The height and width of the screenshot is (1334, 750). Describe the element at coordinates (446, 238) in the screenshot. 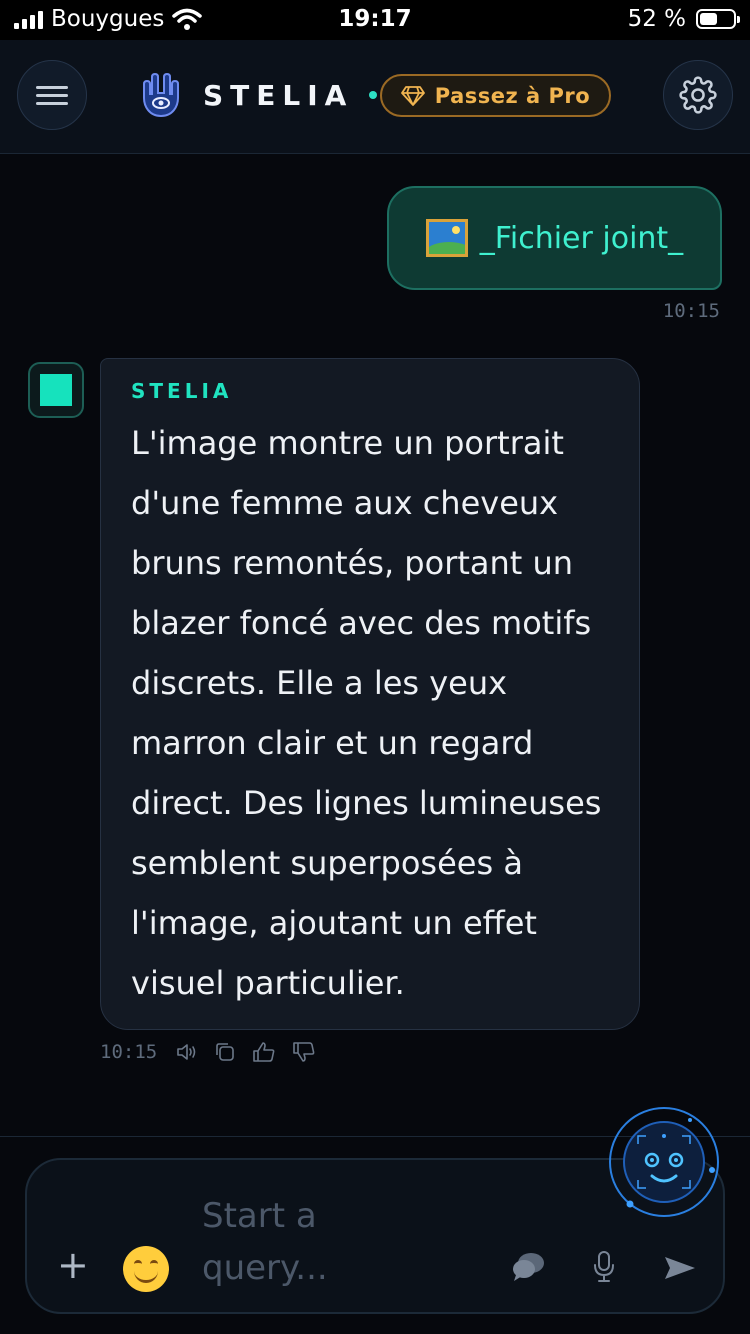

I see `framed-picture-icon` at that location.